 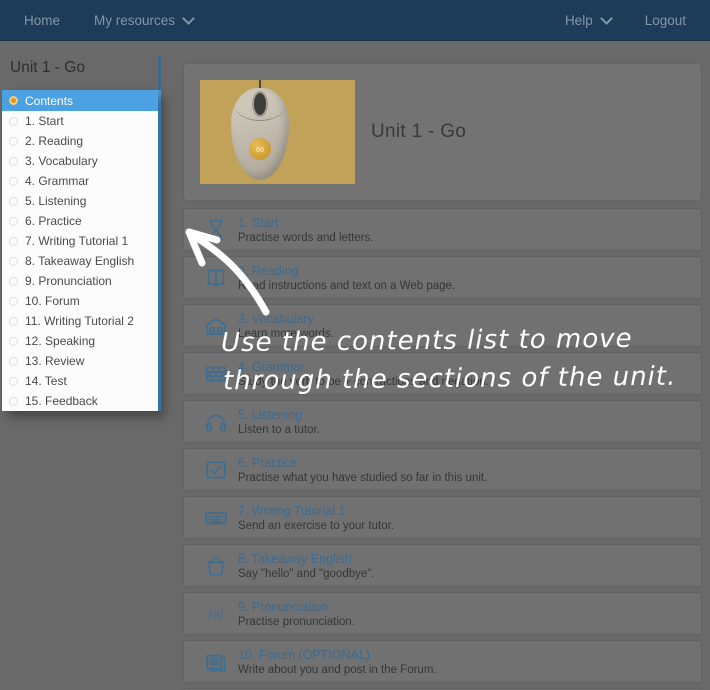 I want to click on schwa-icon: /ə/, so click(x=216, y=614).